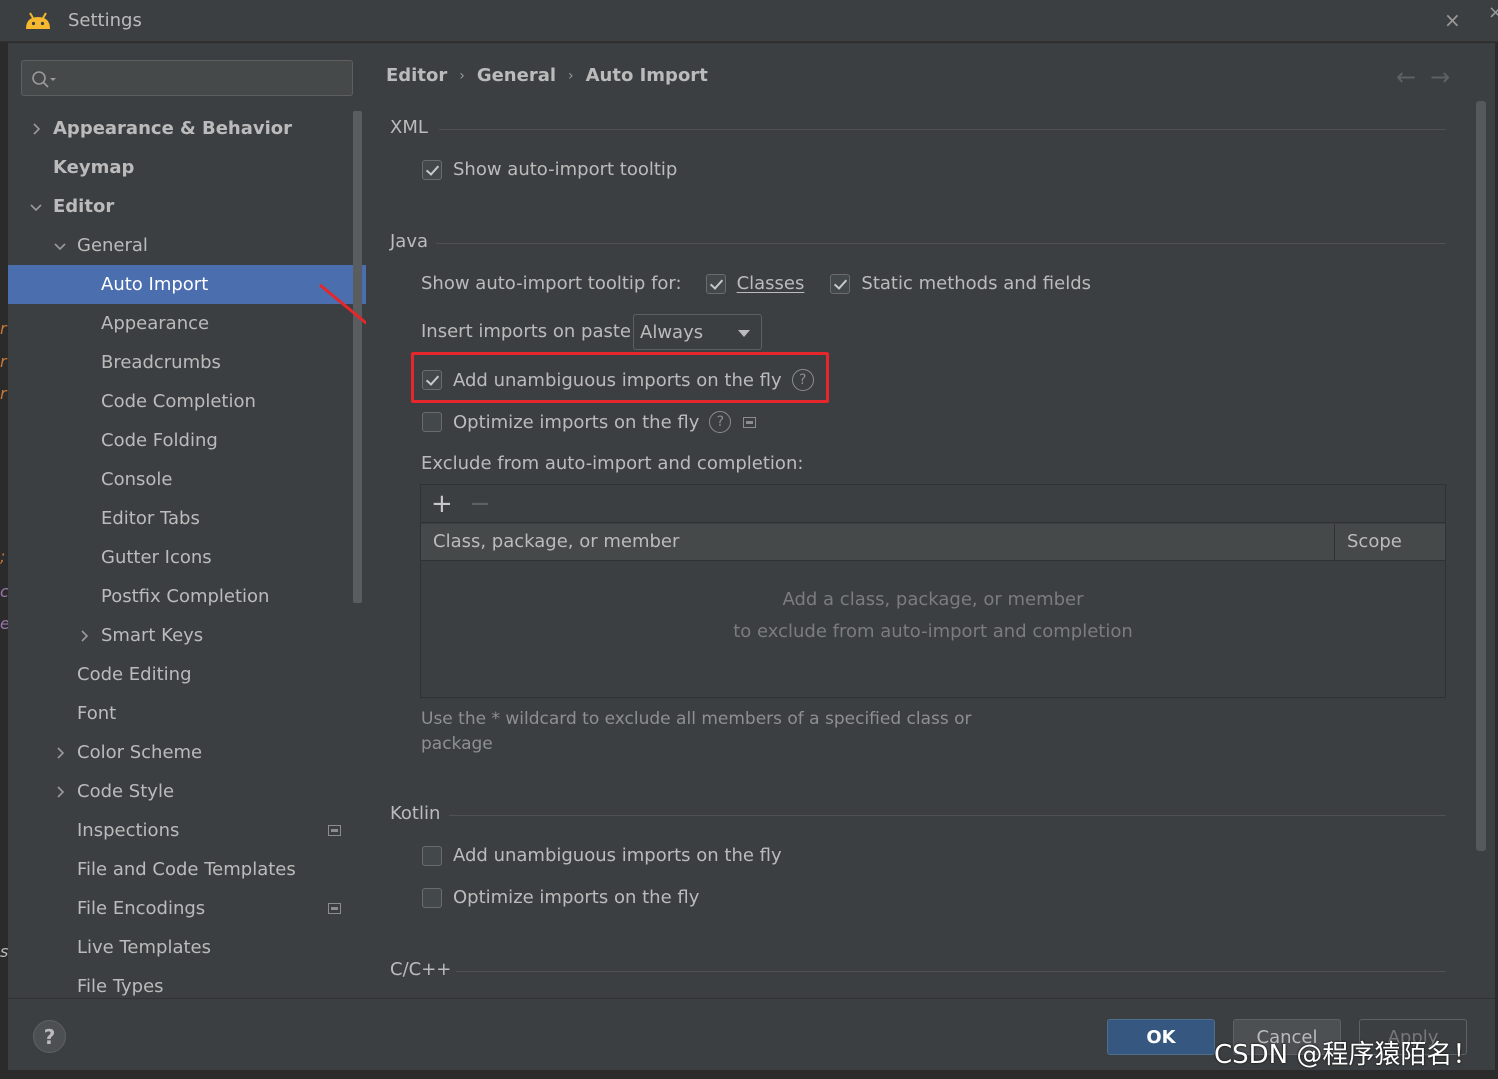 The height and width of the screenshot is (1079, 1498). I want to click on tree-item-label: Auto Import, so click(155, 284).